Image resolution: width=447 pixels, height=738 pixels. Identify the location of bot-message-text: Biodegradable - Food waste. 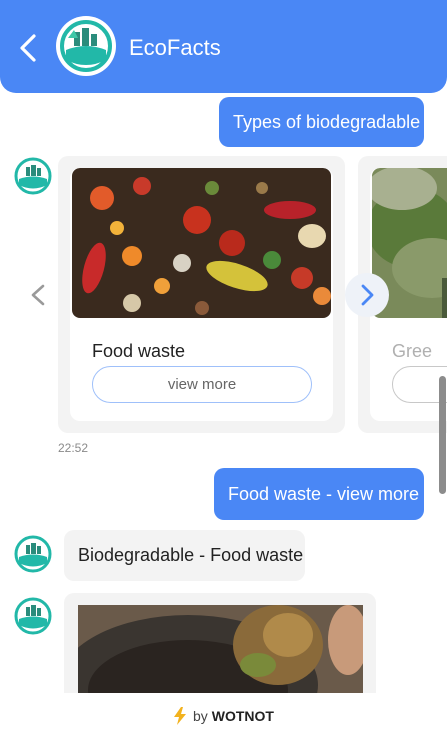
(191, 555).